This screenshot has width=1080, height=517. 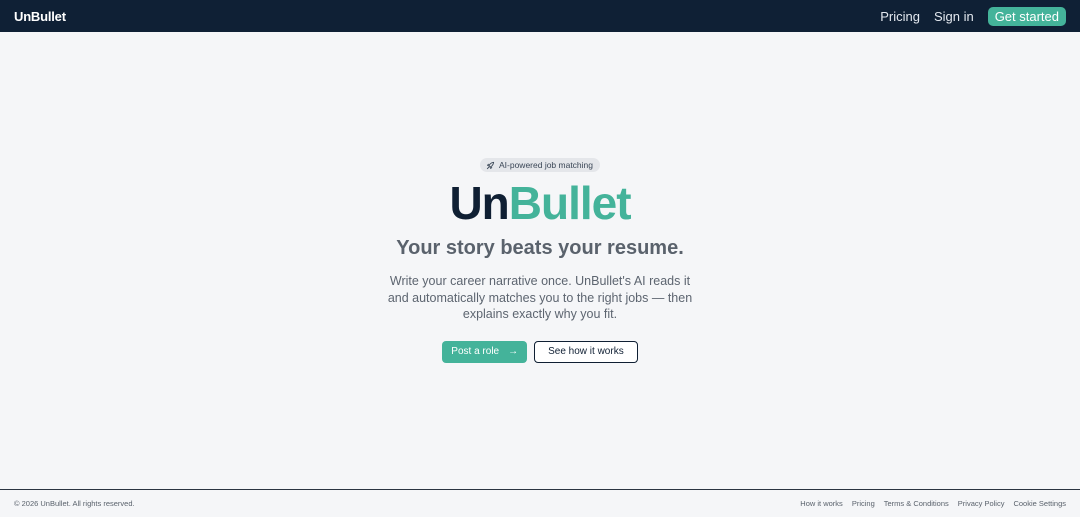 I want to click on hero-actions: Post a role → See how it works, so click(x=540, y=351).